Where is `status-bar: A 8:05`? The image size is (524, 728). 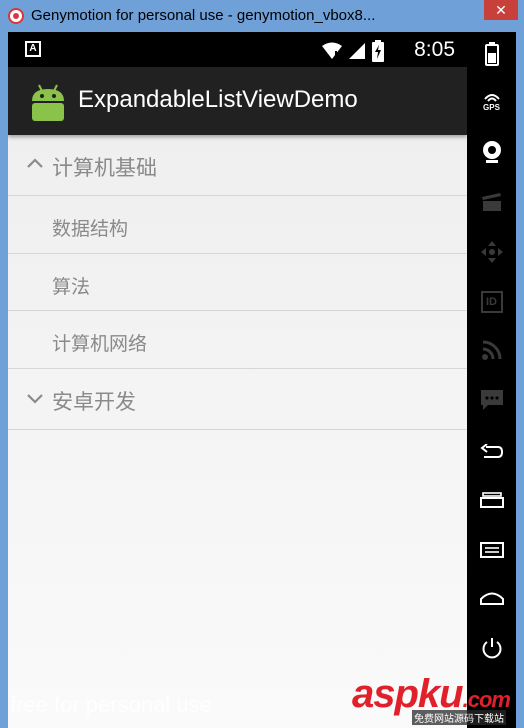
status-bar: A 8:05 is located at coordinates (237, 49).